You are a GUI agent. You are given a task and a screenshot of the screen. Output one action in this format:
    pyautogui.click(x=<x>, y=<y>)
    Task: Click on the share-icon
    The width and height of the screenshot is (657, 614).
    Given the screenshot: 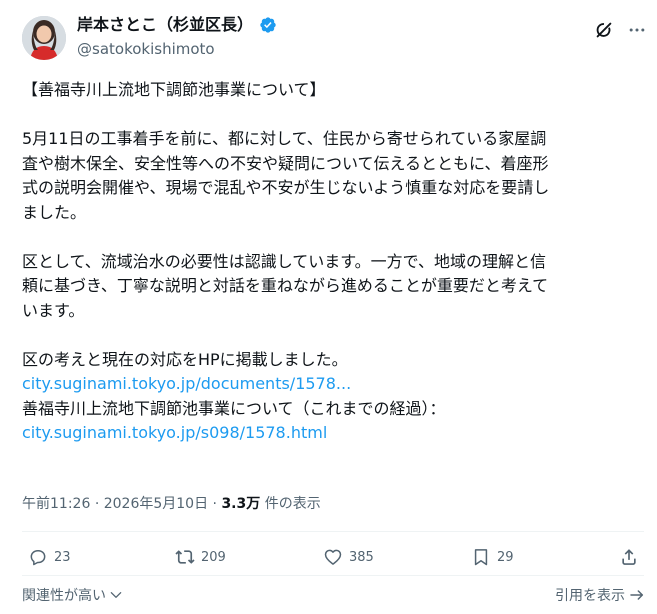 What is the action you would take?
    pyautogui.click(x=629, y=557)
    